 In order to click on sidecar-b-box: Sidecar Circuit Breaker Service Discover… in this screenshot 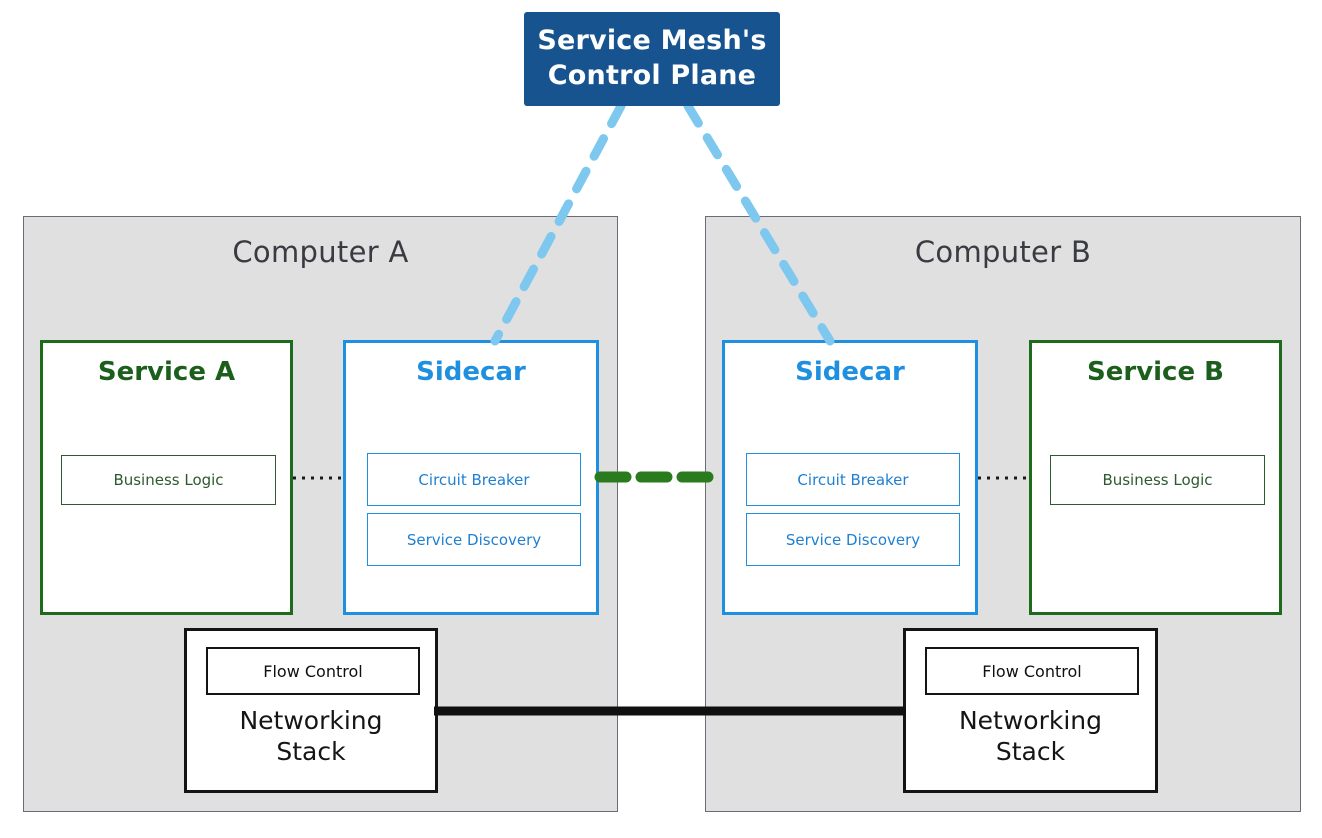, I will do `click(850, 477)`.